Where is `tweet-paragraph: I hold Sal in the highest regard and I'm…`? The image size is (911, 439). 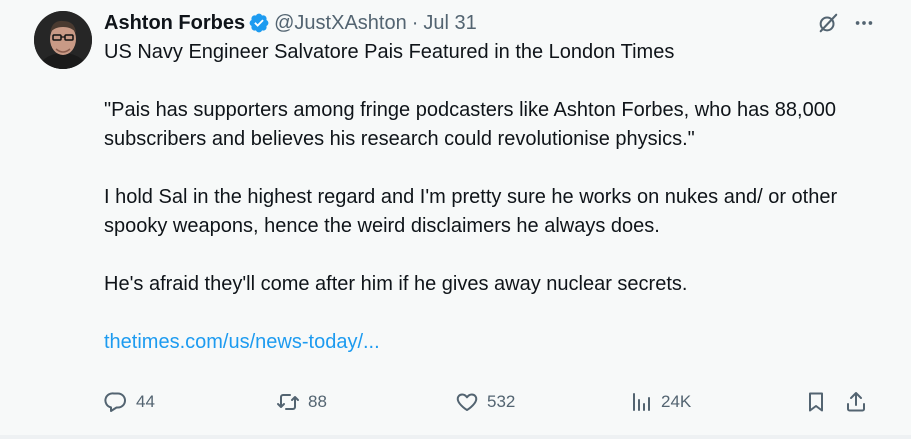 tweet-paragraph: I hold Sal in the highest regard and I'm… is located at coordinates (471, 211).